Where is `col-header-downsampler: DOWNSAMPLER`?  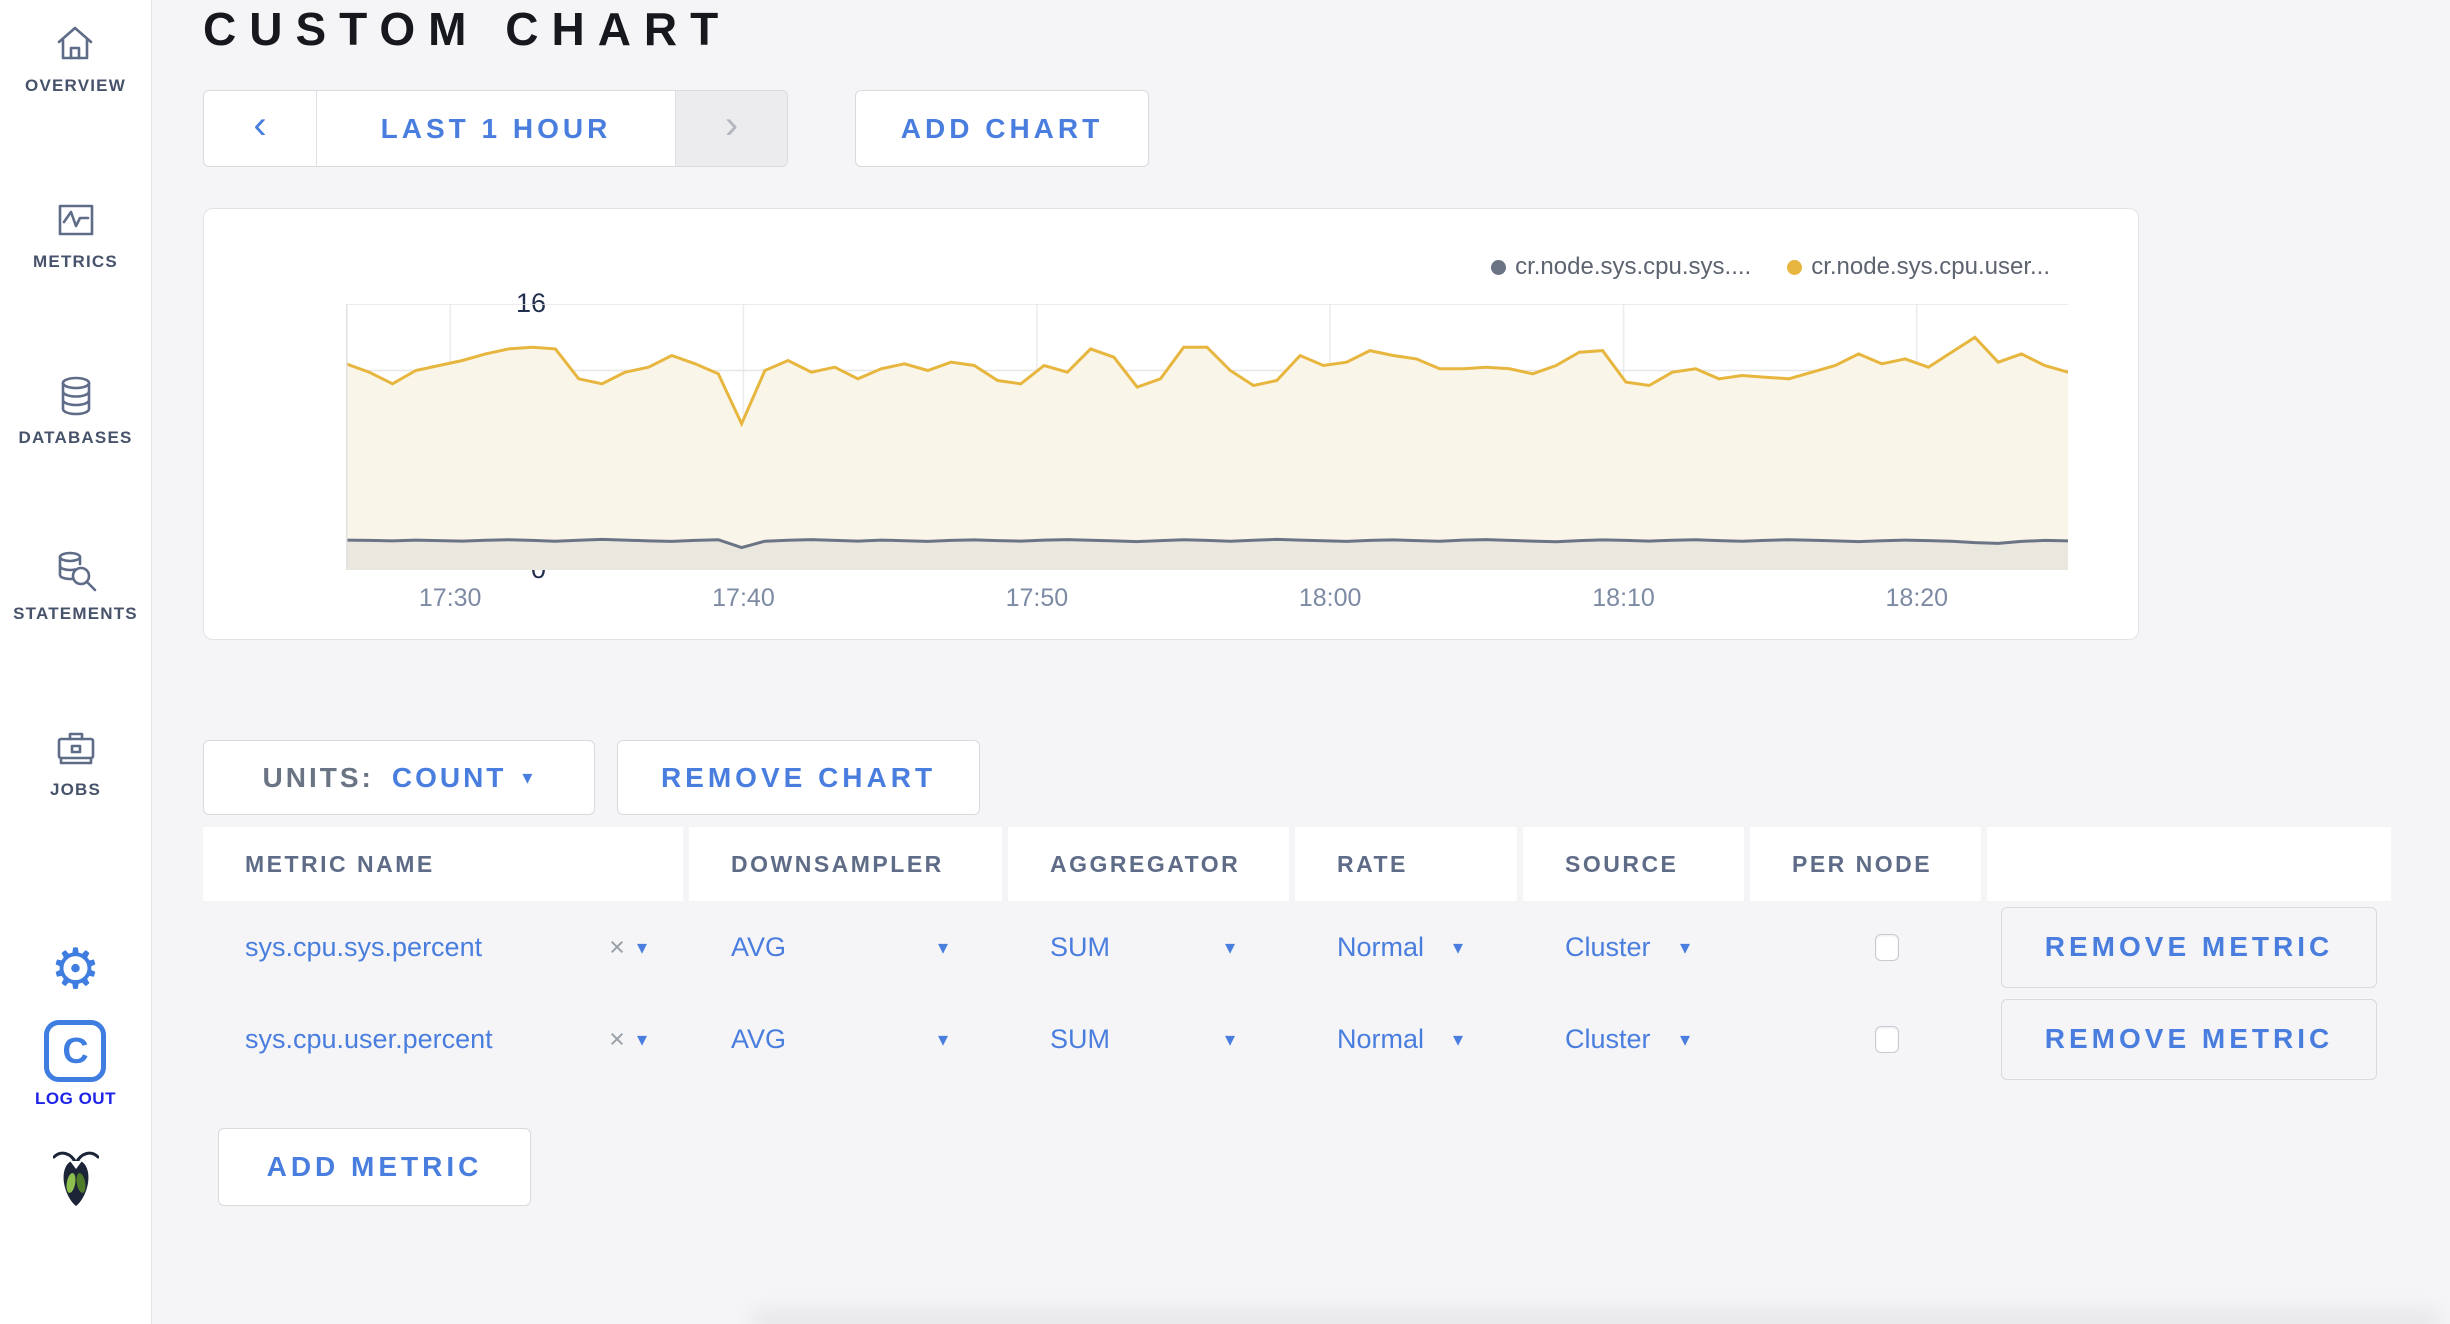
col-header-downsampler: DOWNSAMPLER is located at coordinates (845, 864).